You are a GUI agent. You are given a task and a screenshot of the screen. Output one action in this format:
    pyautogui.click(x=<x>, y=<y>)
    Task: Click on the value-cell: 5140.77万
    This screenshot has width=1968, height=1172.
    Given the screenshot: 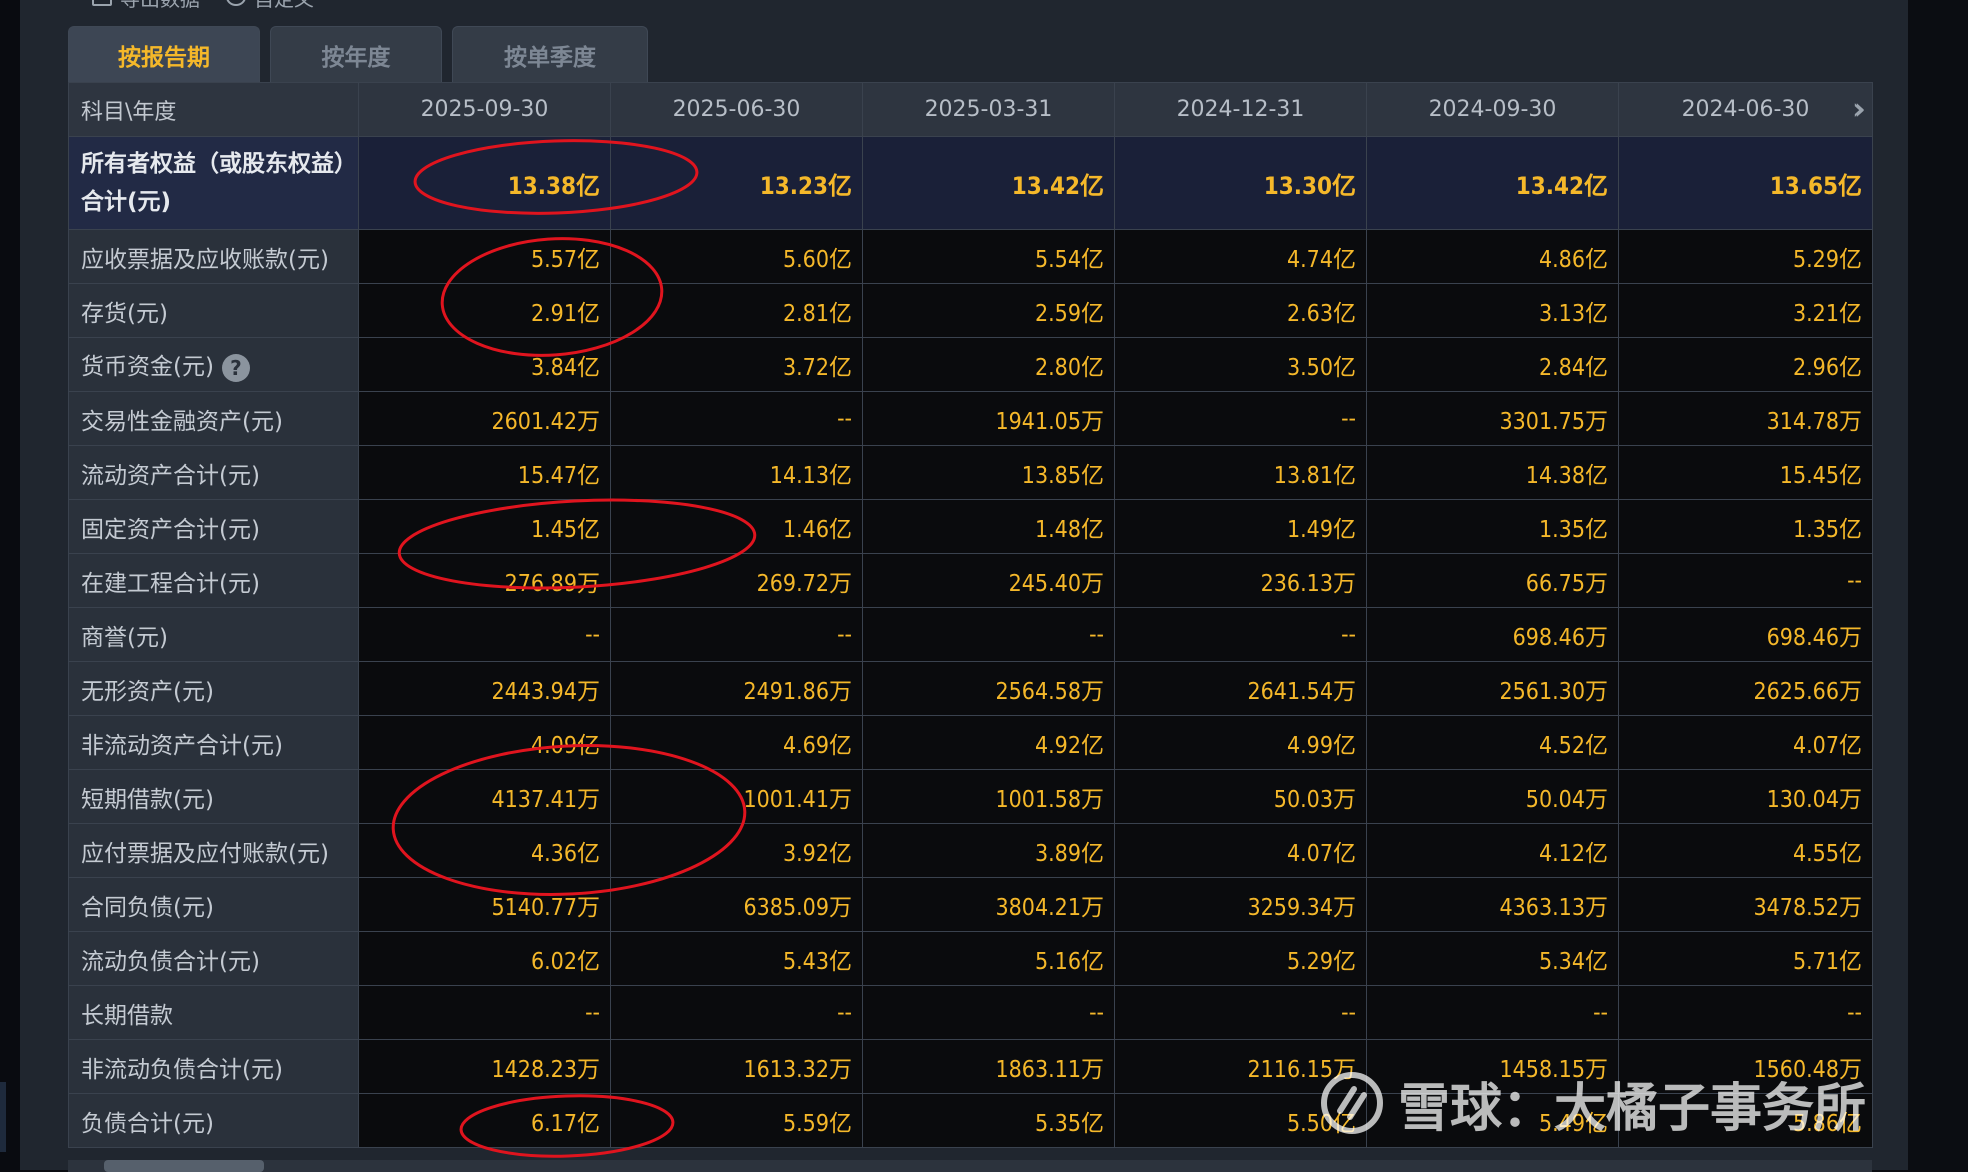 What is the action you would take?
    pyautogui.click(x=484, y=904)
    